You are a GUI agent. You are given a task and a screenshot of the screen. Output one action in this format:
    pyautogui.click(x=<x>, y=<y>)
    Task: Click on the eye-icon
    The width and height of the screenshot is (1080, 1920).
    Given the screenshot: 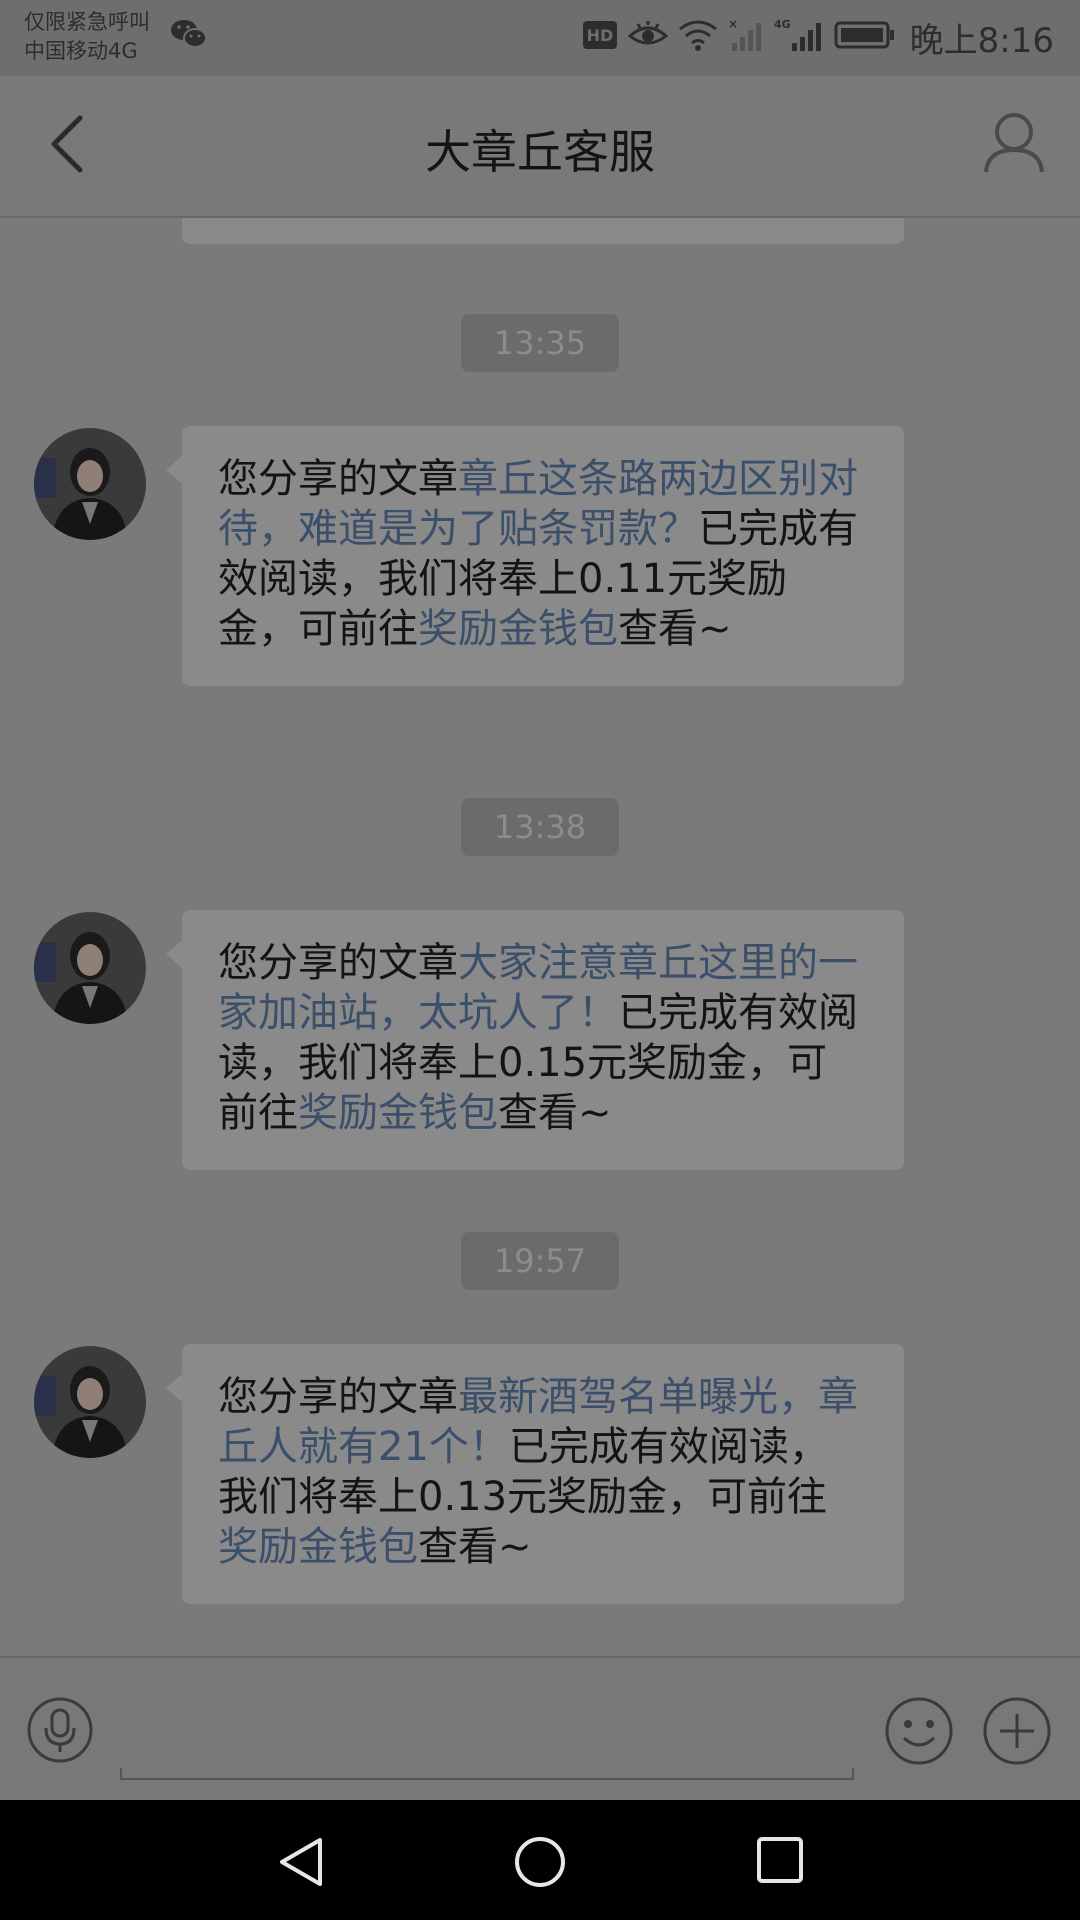 What is the action you would take?
    pyautogui.click(x=647, y=37)
    